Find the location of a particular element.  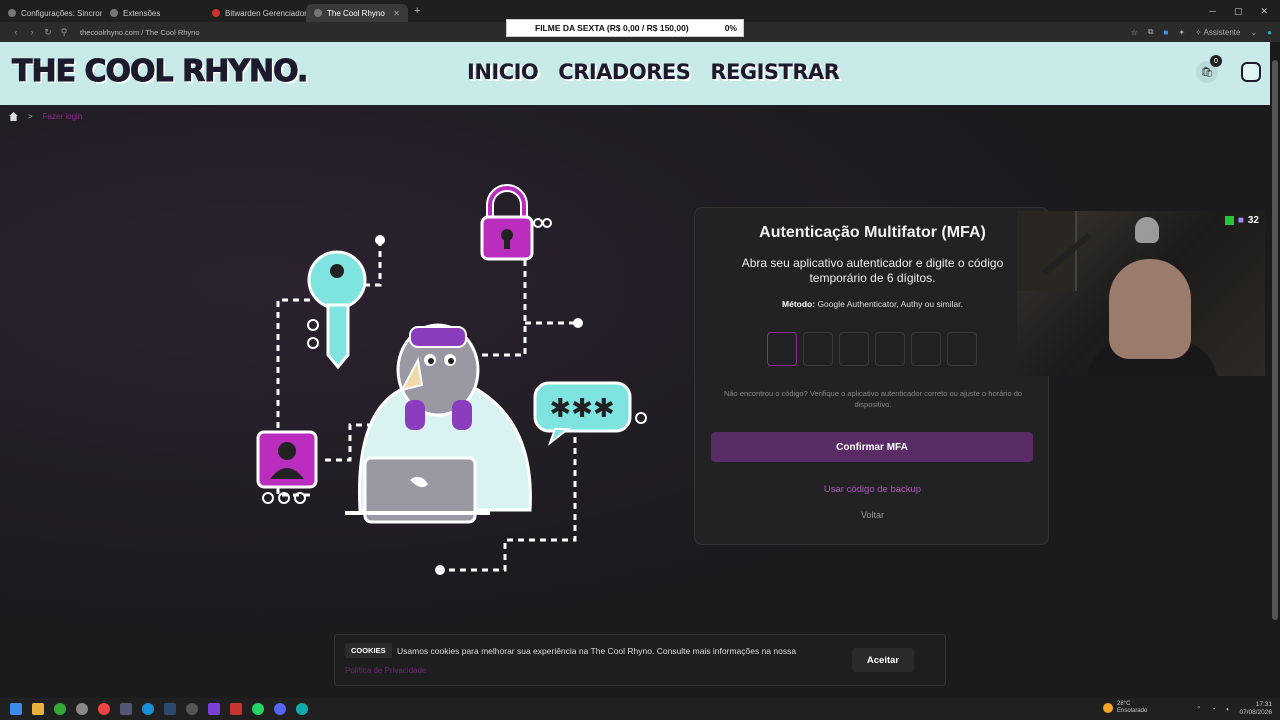

cart-button: 🛍 0 is located at coordinates (1209, 69).